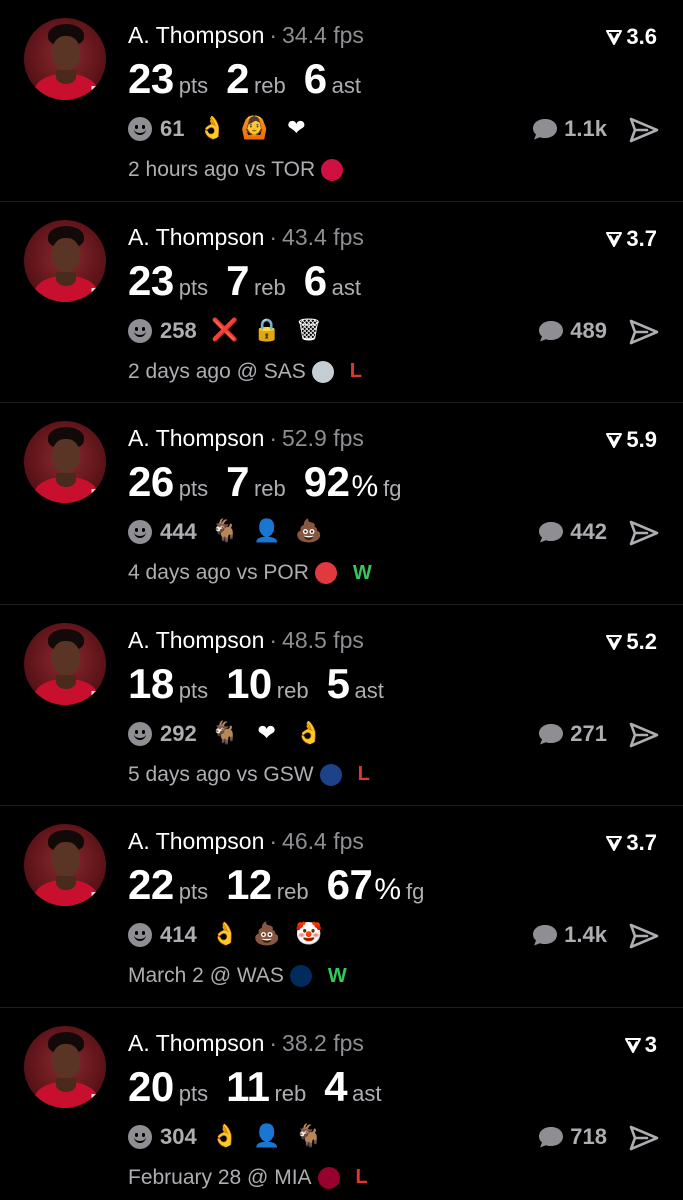 The image size is (683, 1200). I want to click on fps-value: 52.9 fps, so click(323, 438).